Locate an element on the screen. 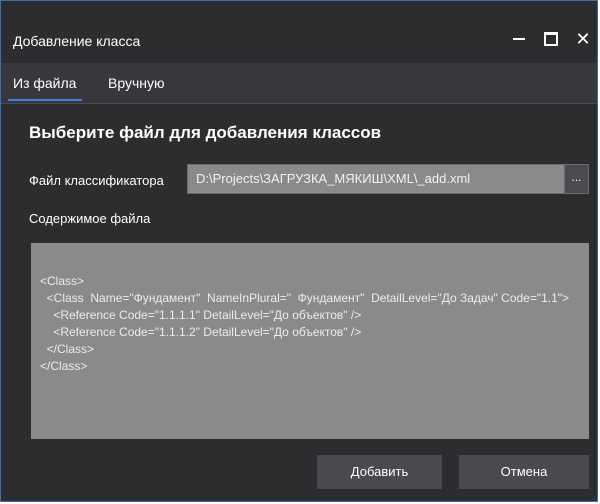 The width and height of the screenshot is (600, 504). tab-manual: Вручную is located at coordinates (136, 83).